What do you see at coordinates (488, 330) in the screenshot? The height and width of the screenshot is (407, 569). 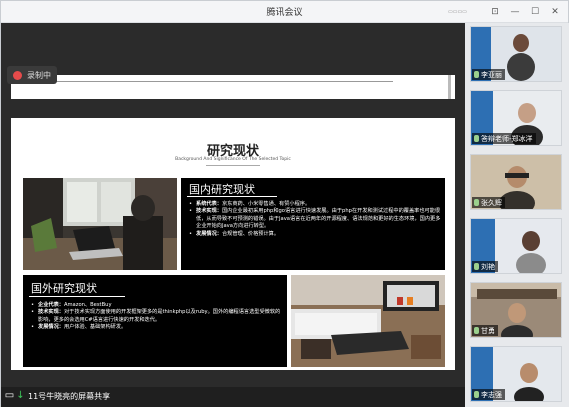 I see `participant-name: 甘勇` at bounding box center [488, 330].